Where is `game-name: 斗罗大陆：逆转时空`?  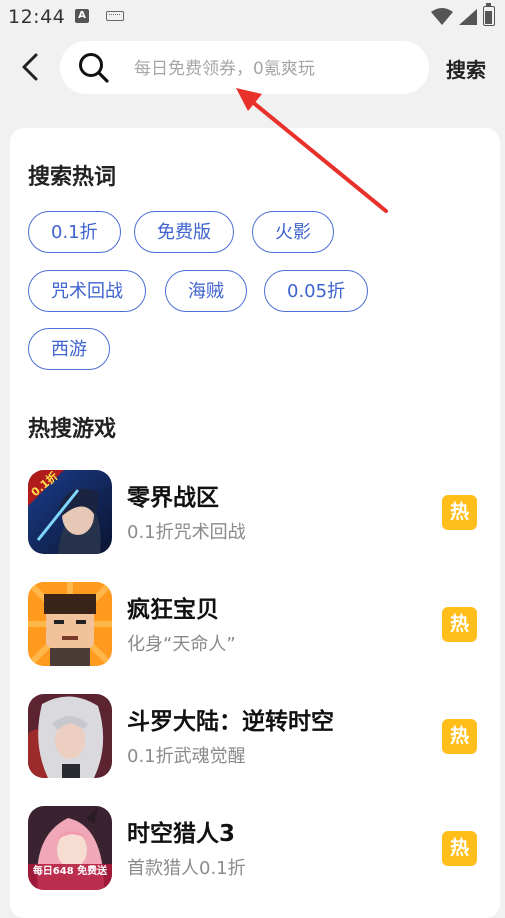
game-name: 斗罗大陆：逆转时空 is located at coordinates (230, 722).